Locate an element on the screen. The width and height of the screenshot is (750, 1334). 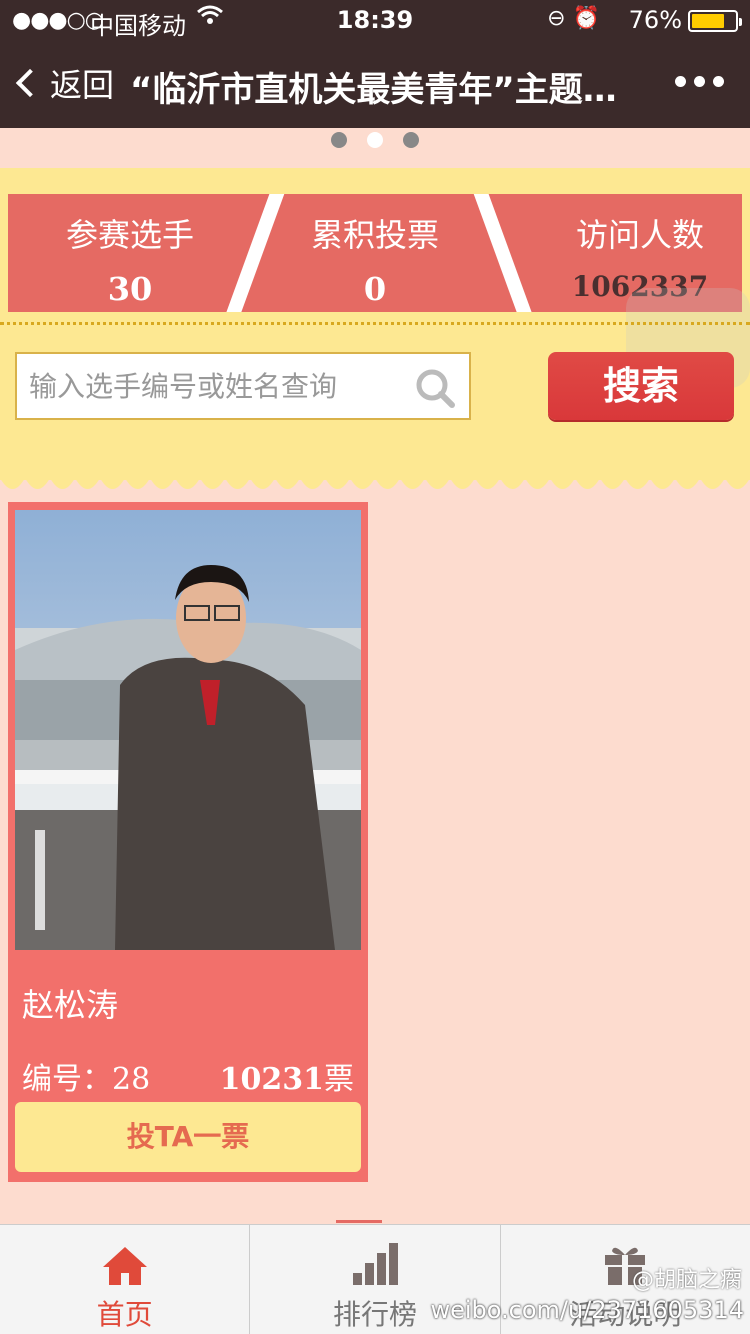
stat-votes-label: 累积投票 is located at coordinates (374, 235).